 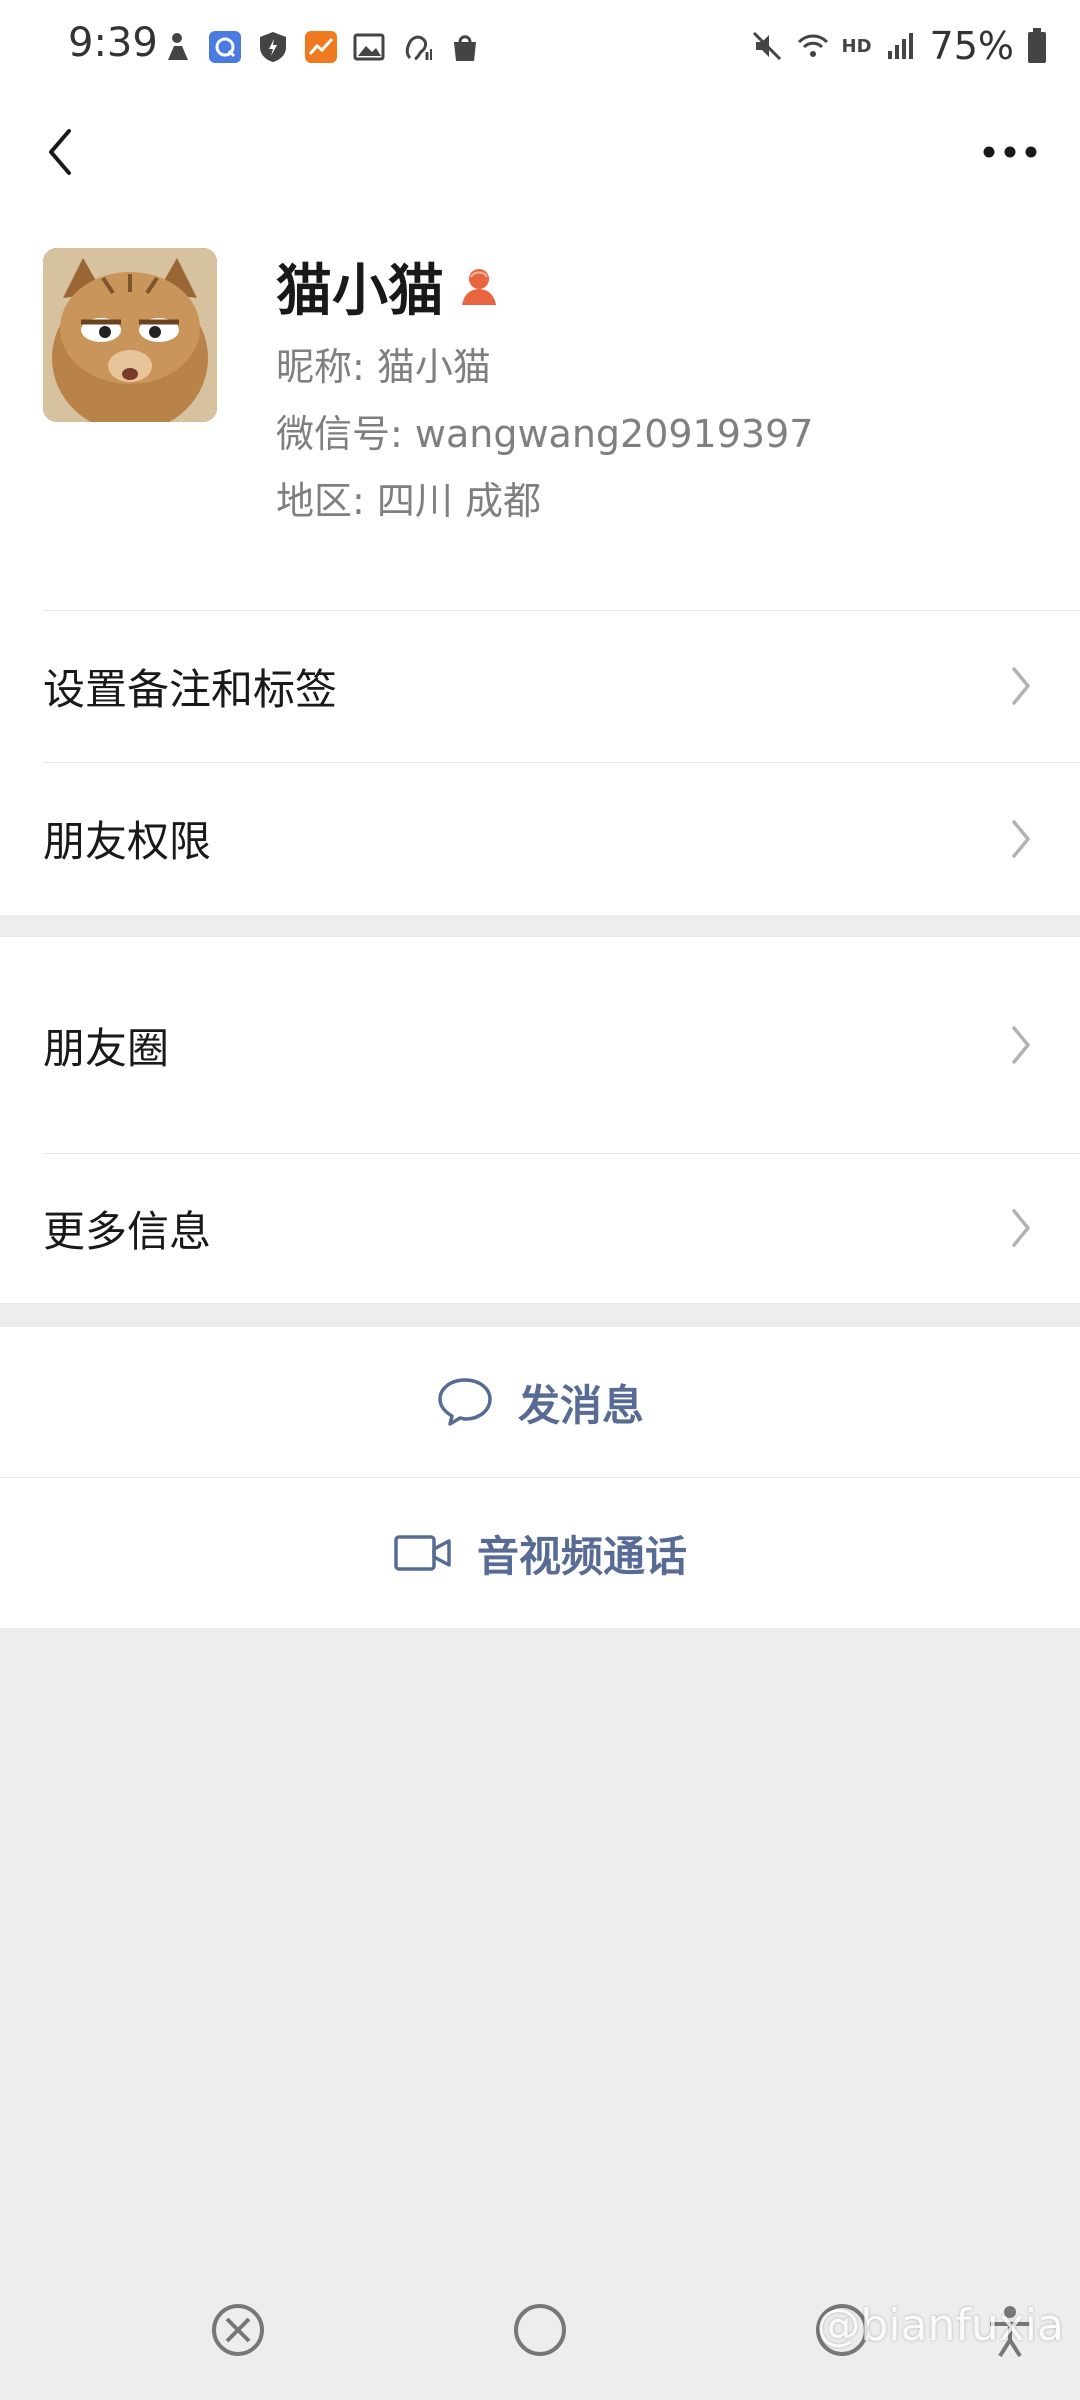 What do you see at coordinates (422, 1553) in the screenshot?
I see `video-camera-icon` at bounding box center [422, 1553].